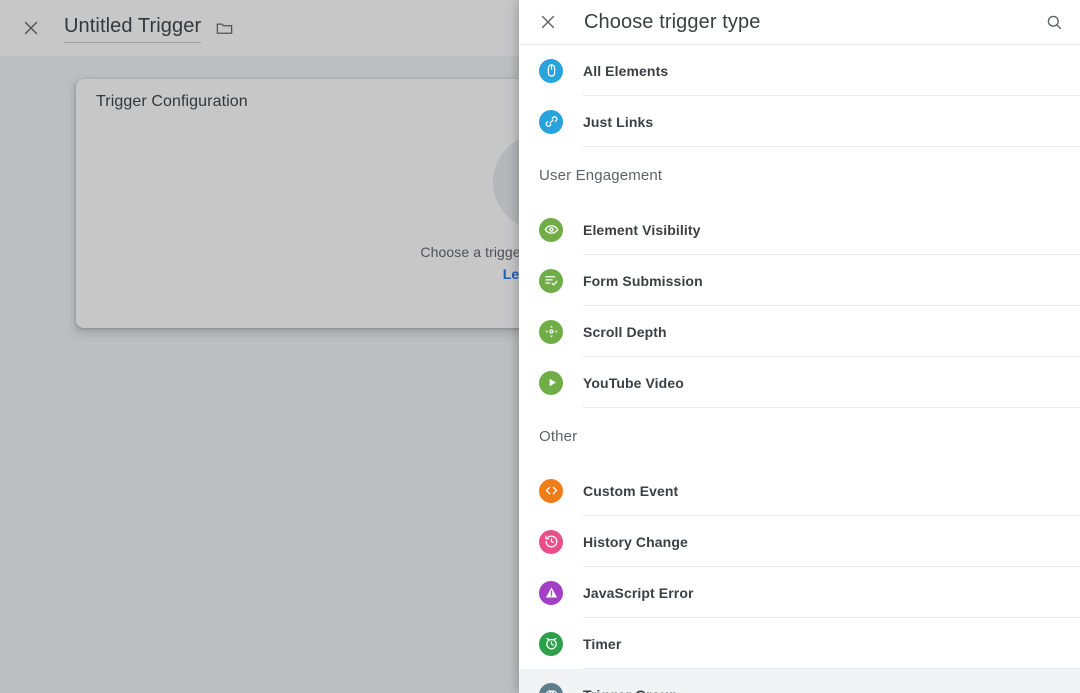 The image size is (1080, 693). What do you see at coordinates (672, 21) in the screenshot?
I see `panel-title: Choose trigger type` at bounding box center [672, 21].